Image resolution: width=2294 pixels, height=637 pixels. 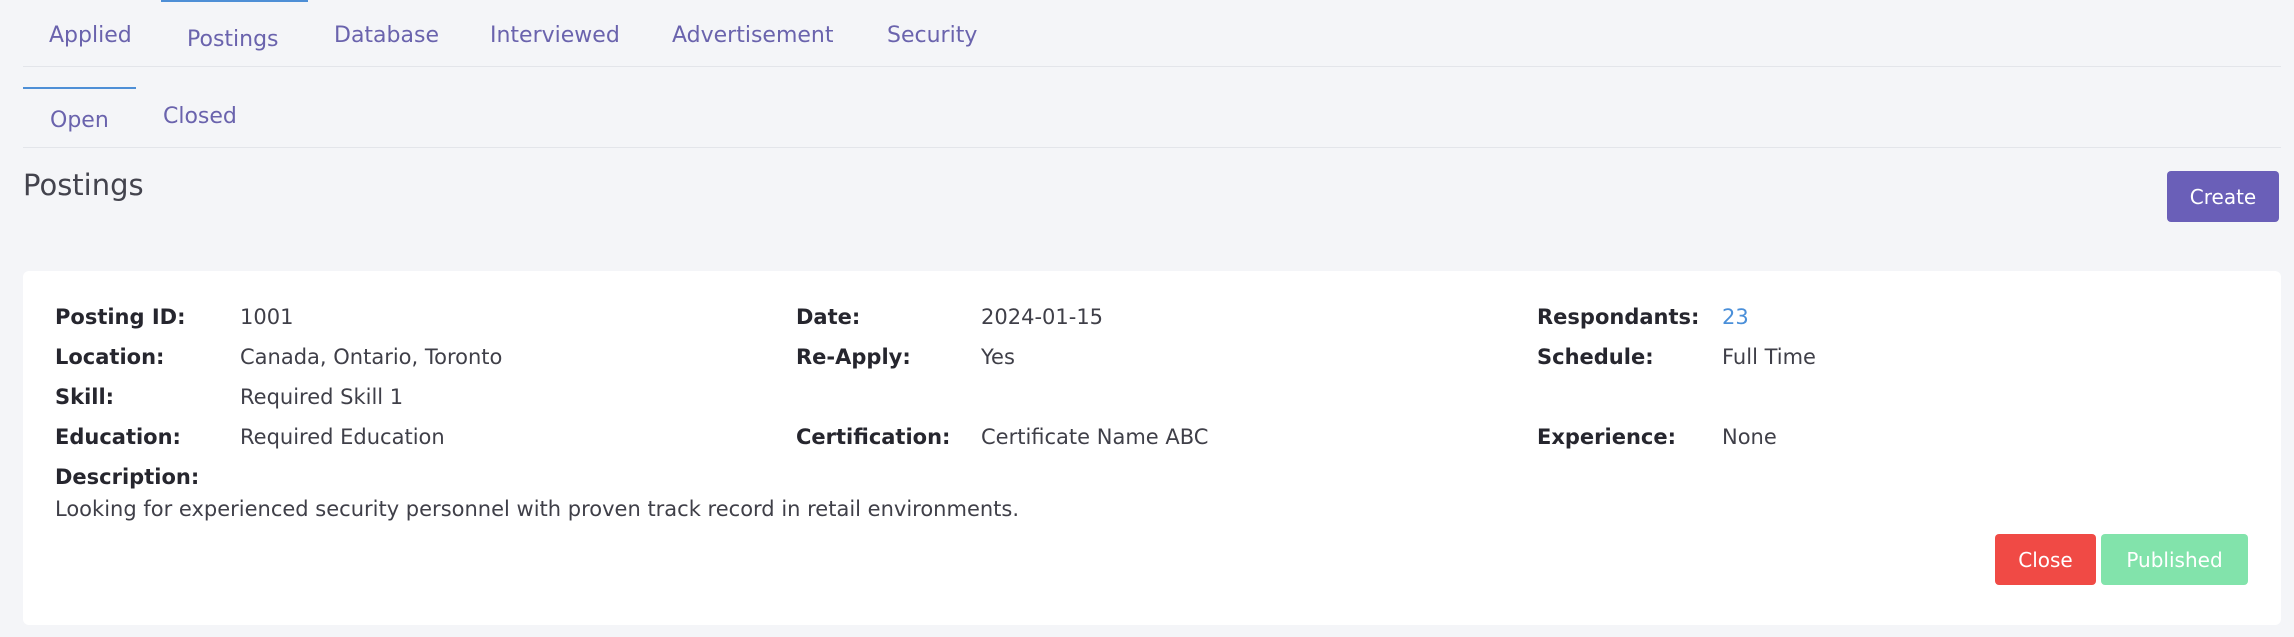 I want to click on education-label: Education:, so click(x=118, y=437).